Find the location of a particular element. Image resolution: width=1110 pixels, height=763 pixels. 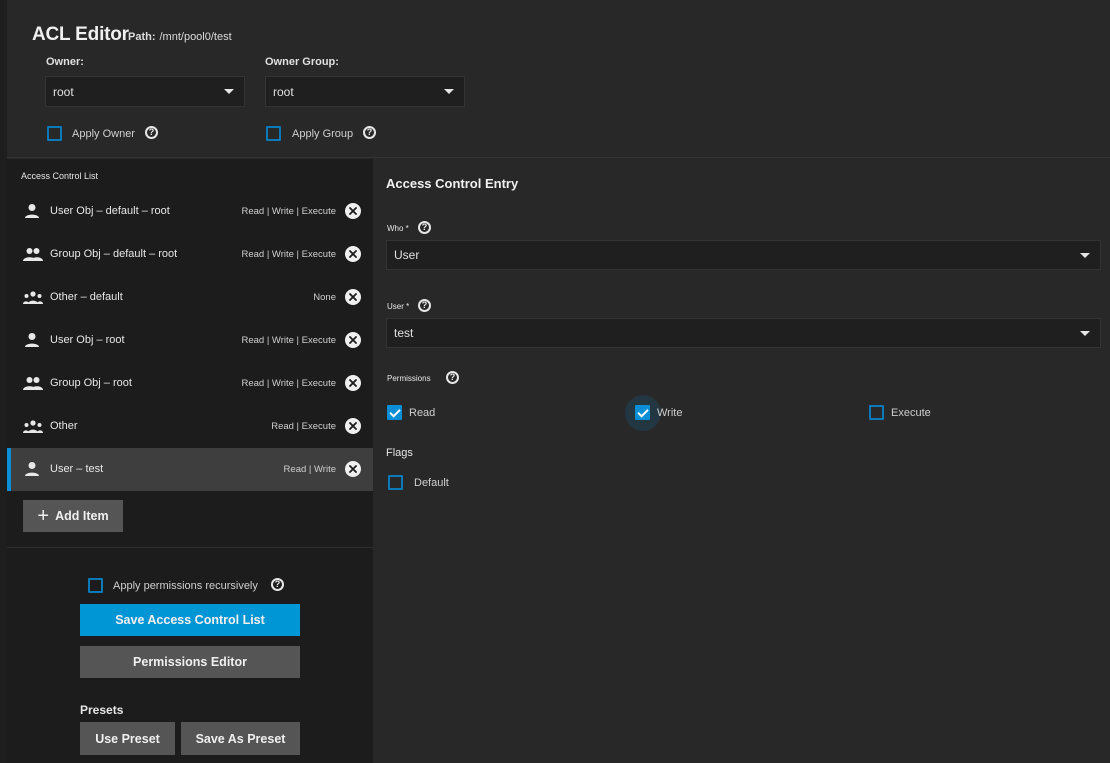

acl-item-name: Other is located at coordinates (64, 426).